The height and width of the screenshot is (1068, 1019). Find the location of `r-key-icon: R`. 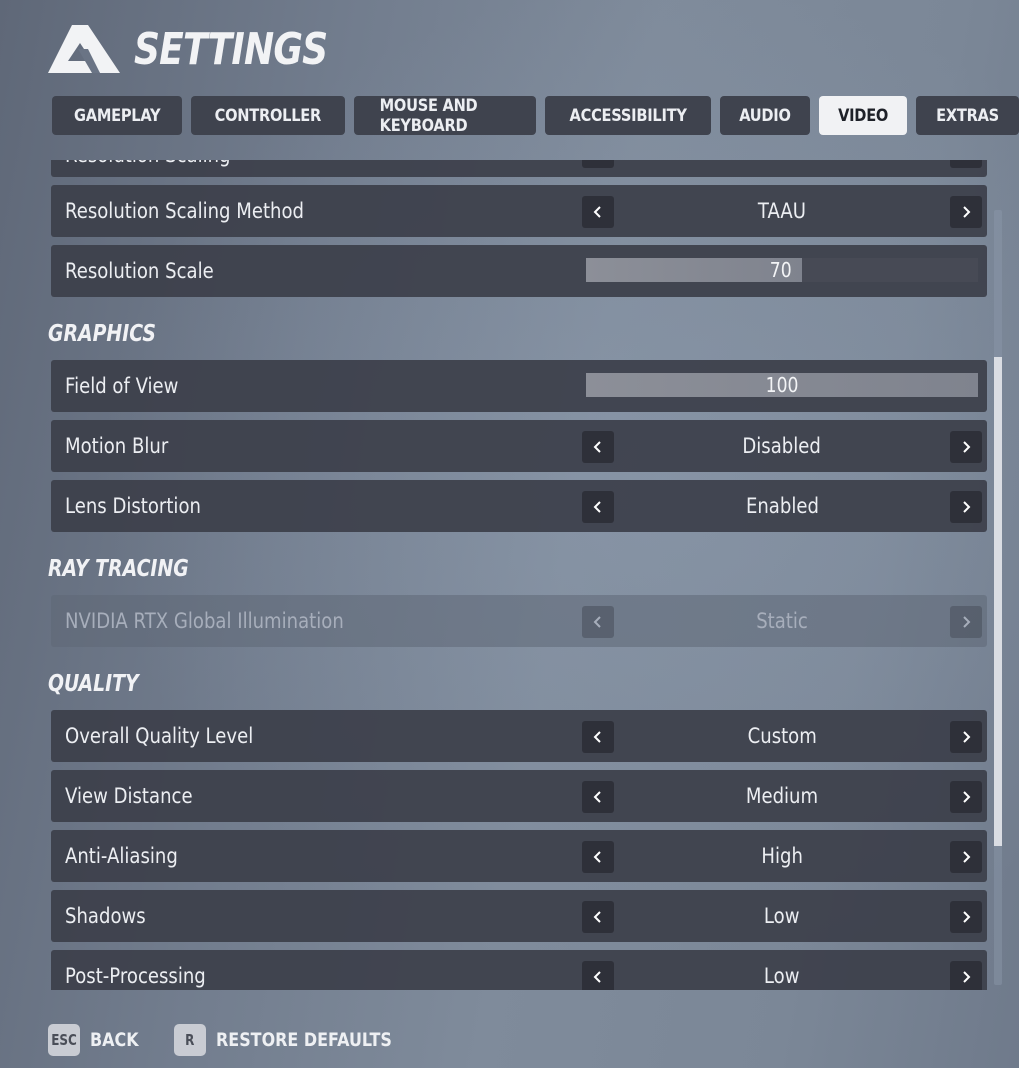

r-key-icon: R is located at coordinates (189, 1040).